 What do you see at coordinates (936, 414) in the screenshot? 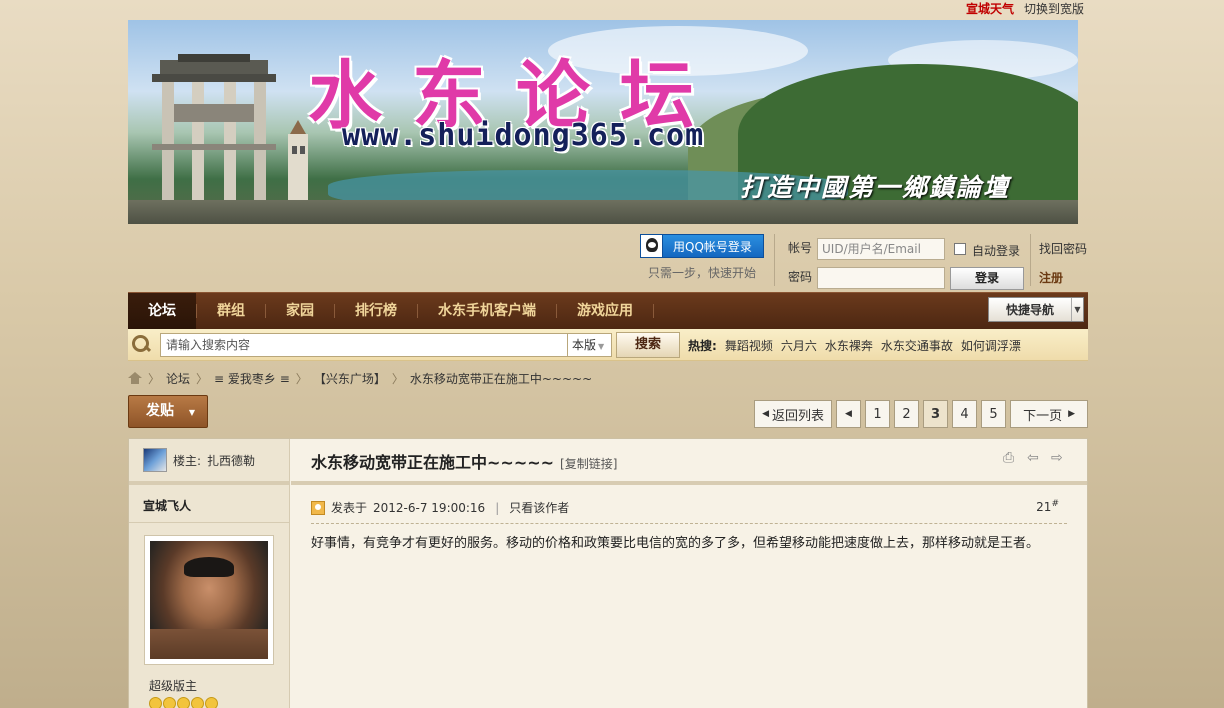
I see `page-current: 3` at bounding box center [936, 414].